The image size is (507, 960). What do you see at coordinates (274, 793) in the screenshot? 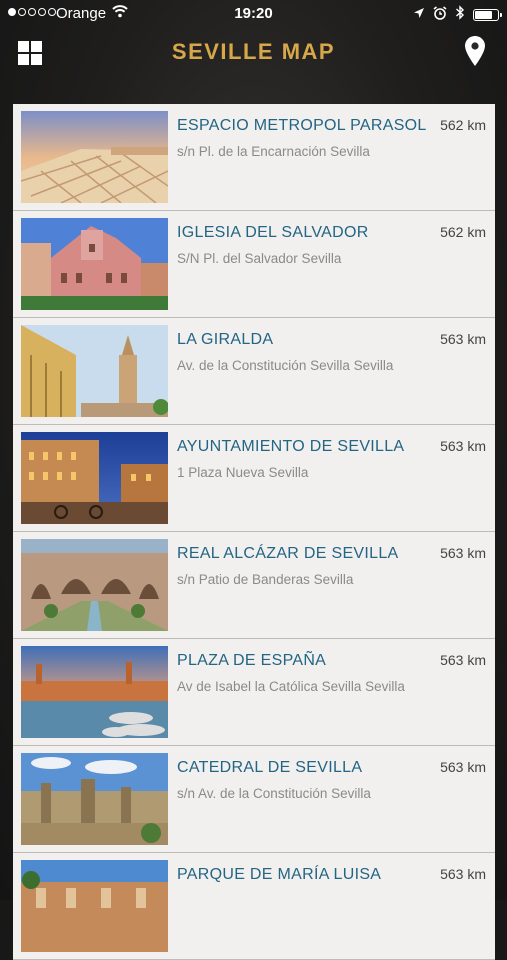
I see `place-address: s/n Av. de la Constitución Sevilla` at bounding box center [274, 793].